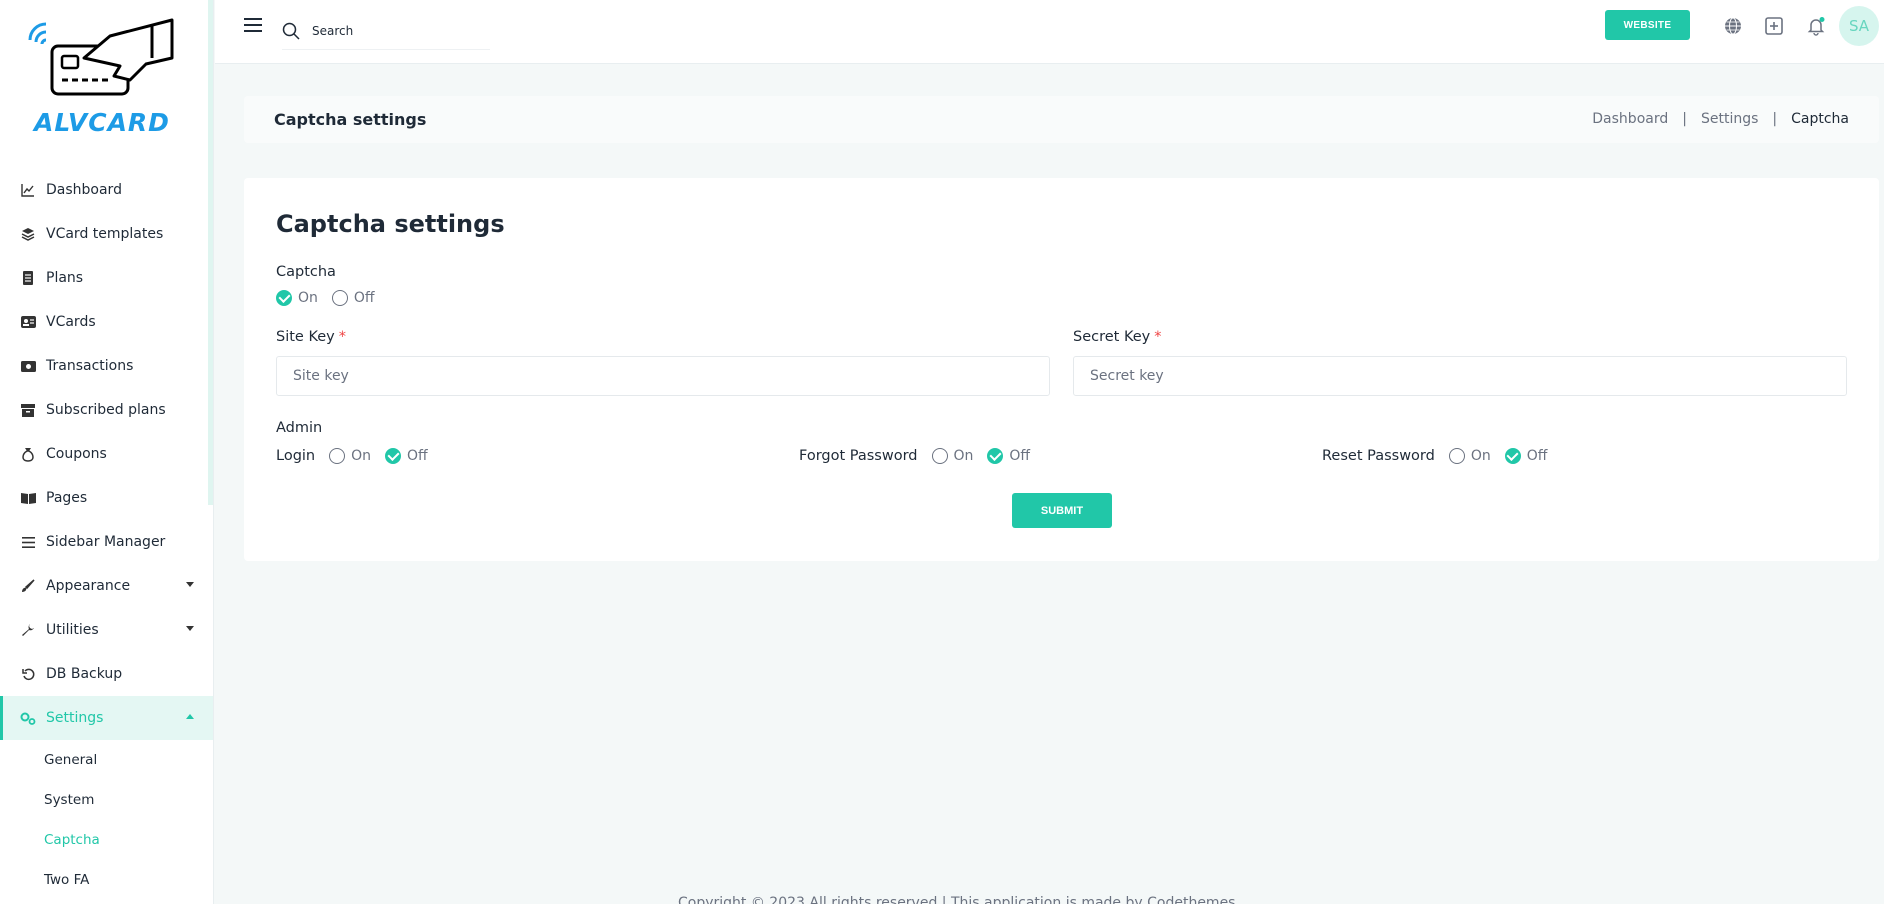 The image size is (1884, 904). What do you see at coordinates (67, 498) in the screenshot?
I see `sidebar-item-label: Pages` at bounding box center [67, 498].